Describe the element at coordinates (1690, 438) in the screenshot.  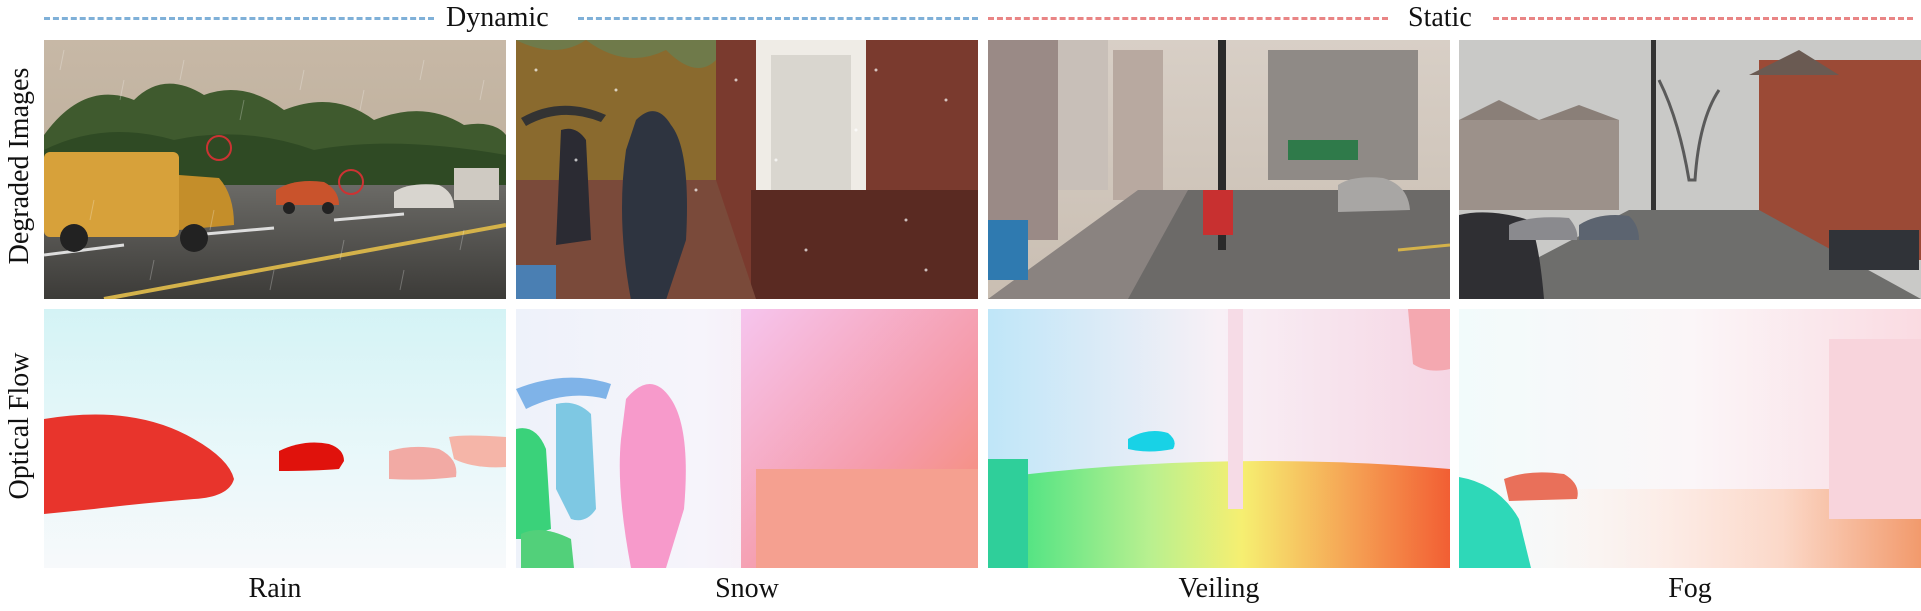
I see `optical-flow-fog` at that location.